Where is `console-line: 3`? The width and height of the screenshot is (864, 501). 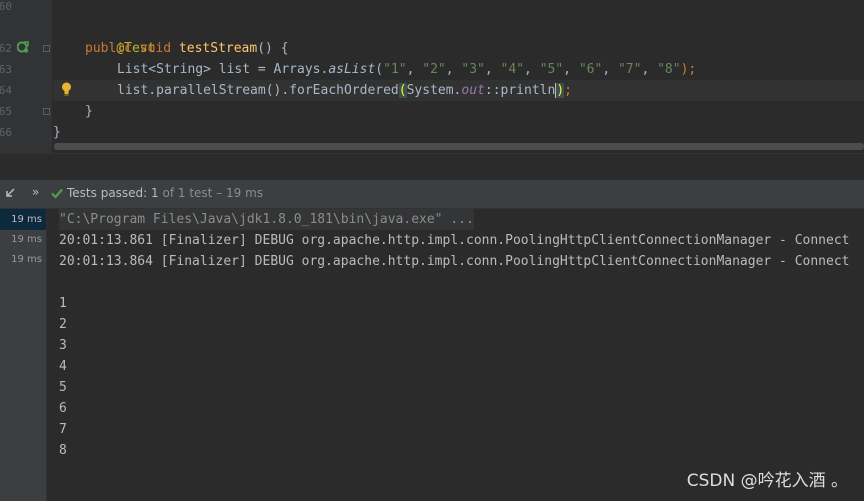 console-line: 3 is located at coordinates (63, 345).